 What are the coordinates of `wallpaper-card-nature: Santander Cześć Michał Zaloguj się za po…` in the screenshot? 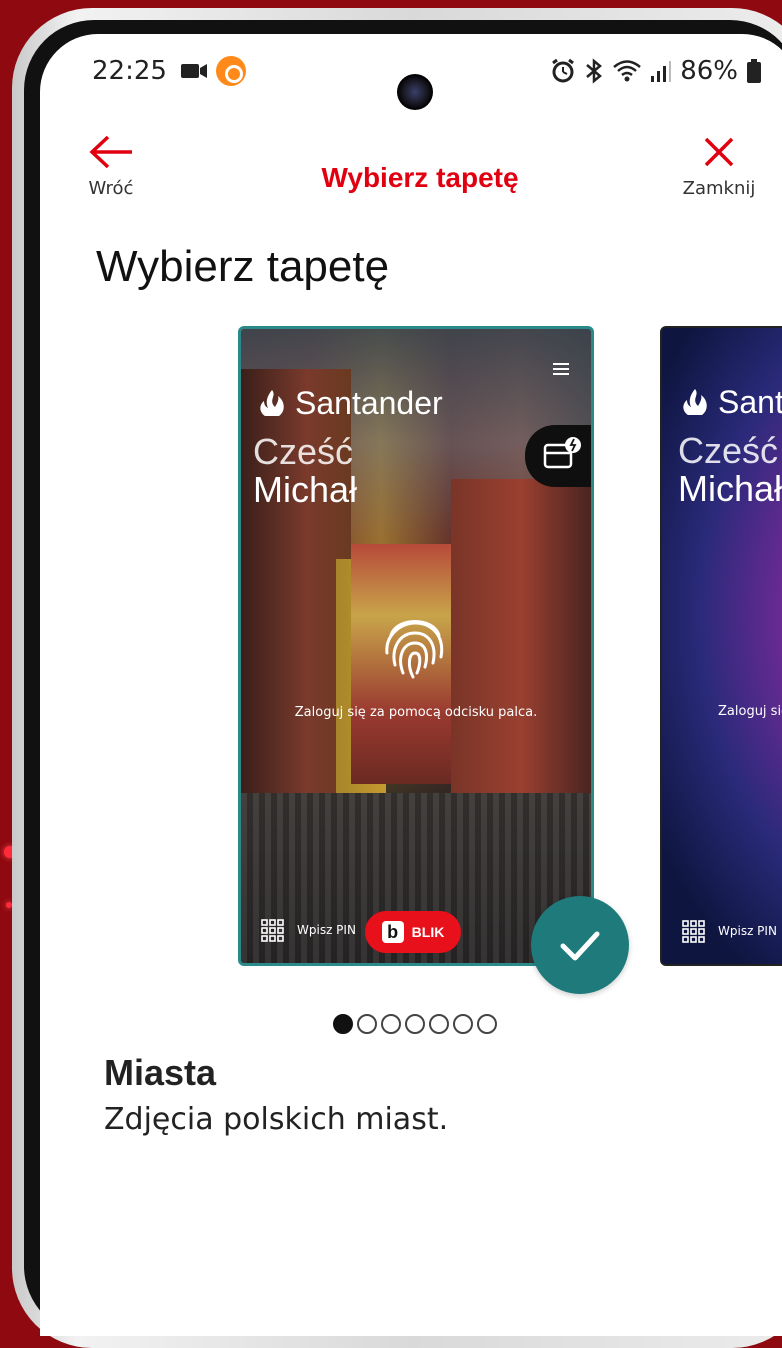 It's located at (721, 646).